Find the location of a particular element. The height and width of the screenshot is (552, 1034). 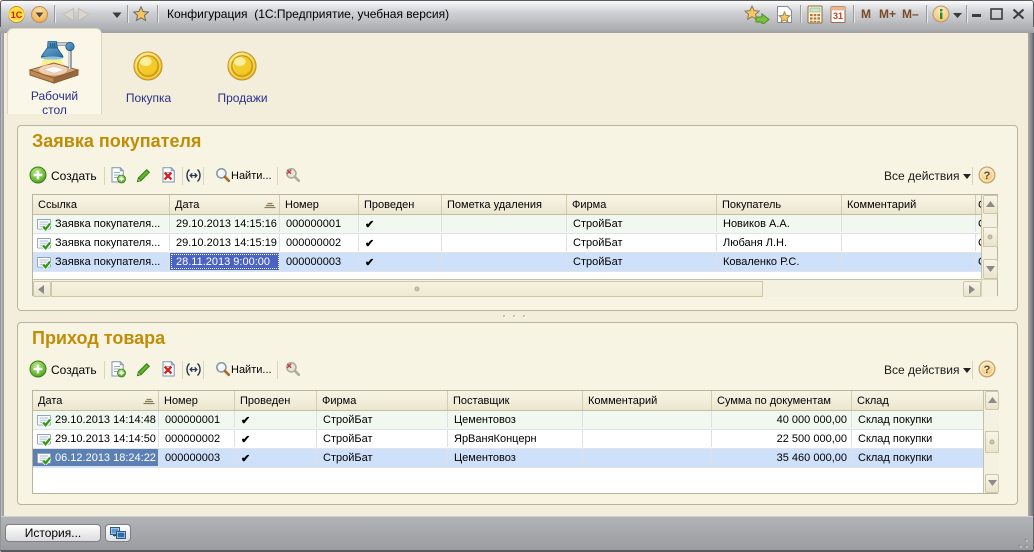

svg-text: 1С is located at coordinates (17, 15).